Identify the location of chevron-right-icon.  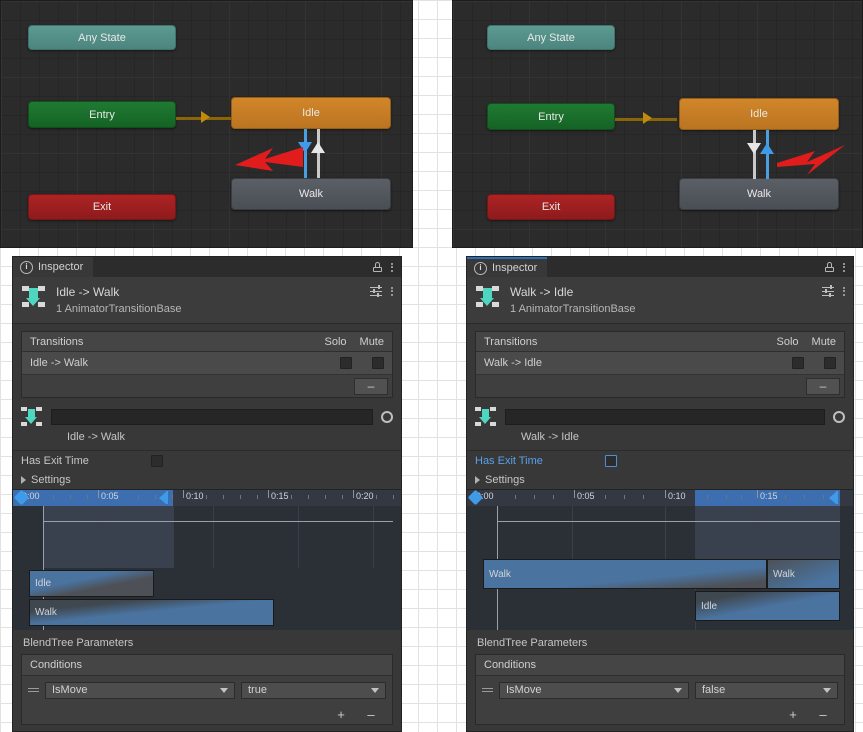
(23, 480).